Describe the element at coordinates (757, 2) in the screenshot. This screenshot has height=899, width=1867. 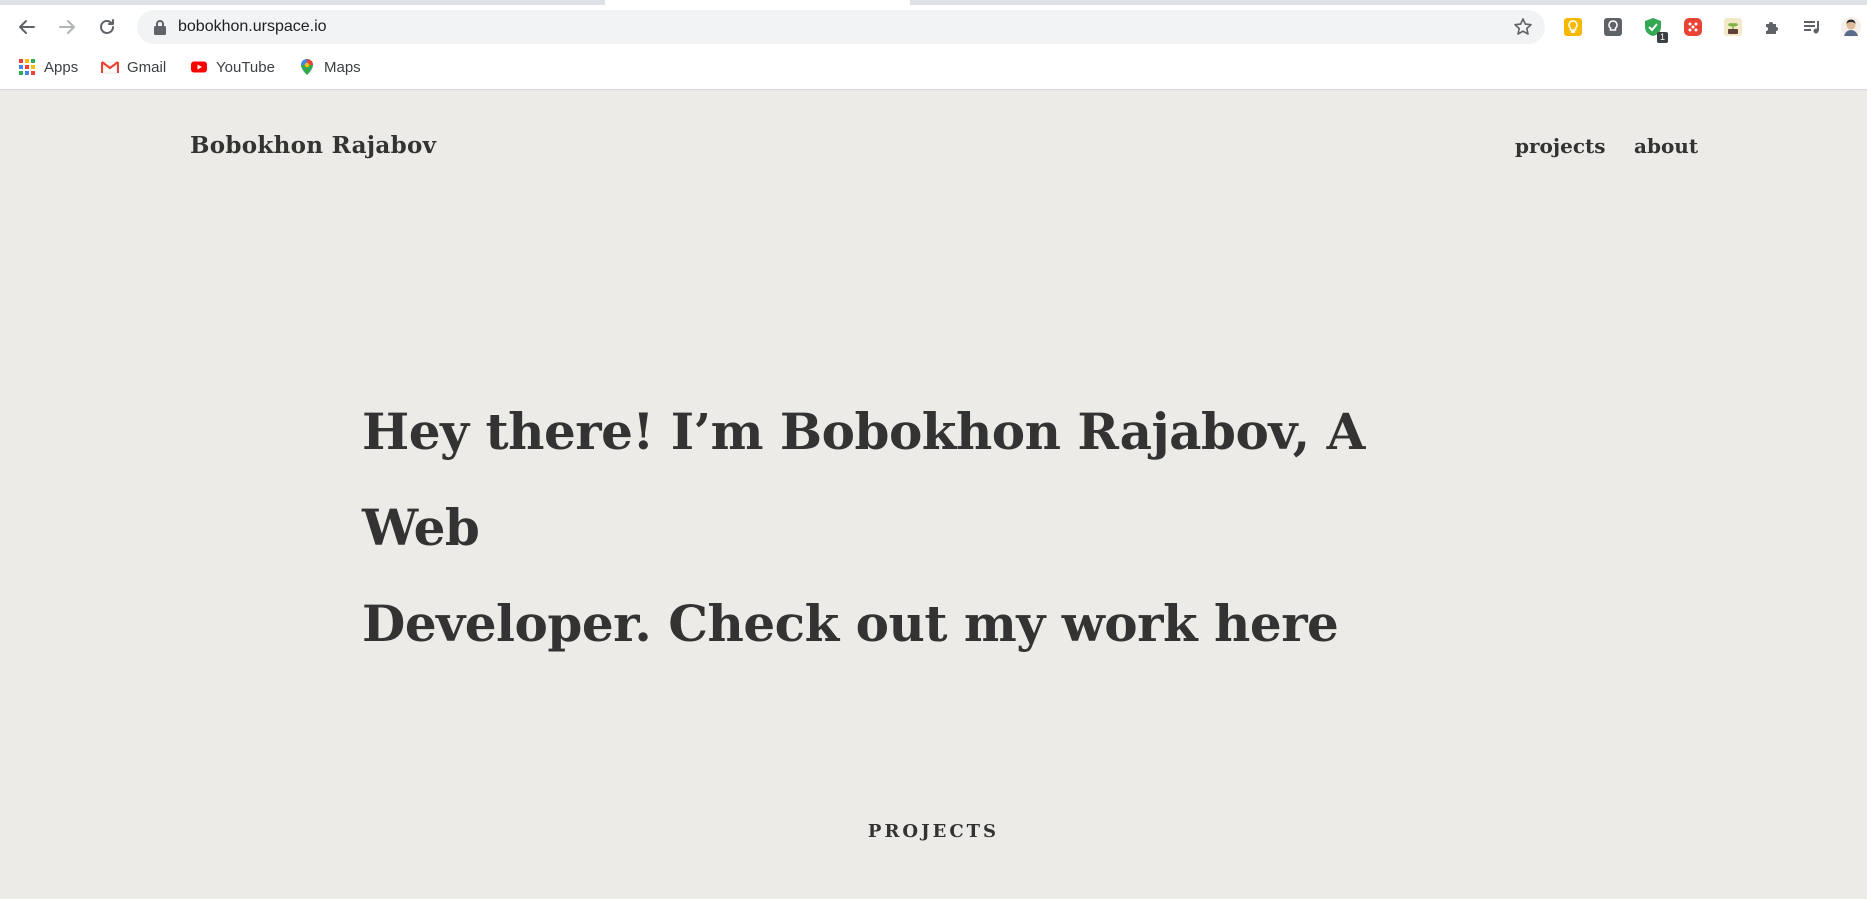
I see `active-tab` at that location.